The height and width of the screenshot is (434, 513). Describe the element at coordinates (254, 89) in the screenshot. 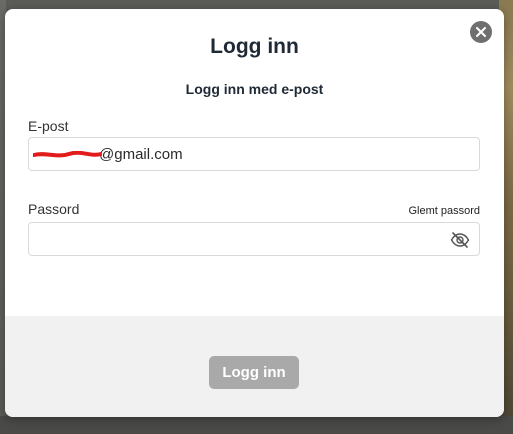

I see `modal-subtitle: Logg inn med e-post` at that location.